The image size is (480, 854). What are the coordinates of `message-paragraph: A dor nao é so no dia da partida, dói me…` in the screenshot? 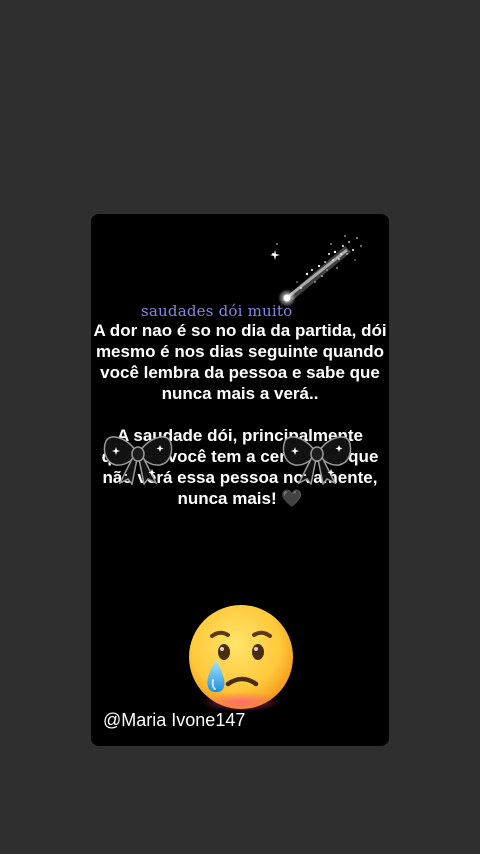 It's located at (240, 362).